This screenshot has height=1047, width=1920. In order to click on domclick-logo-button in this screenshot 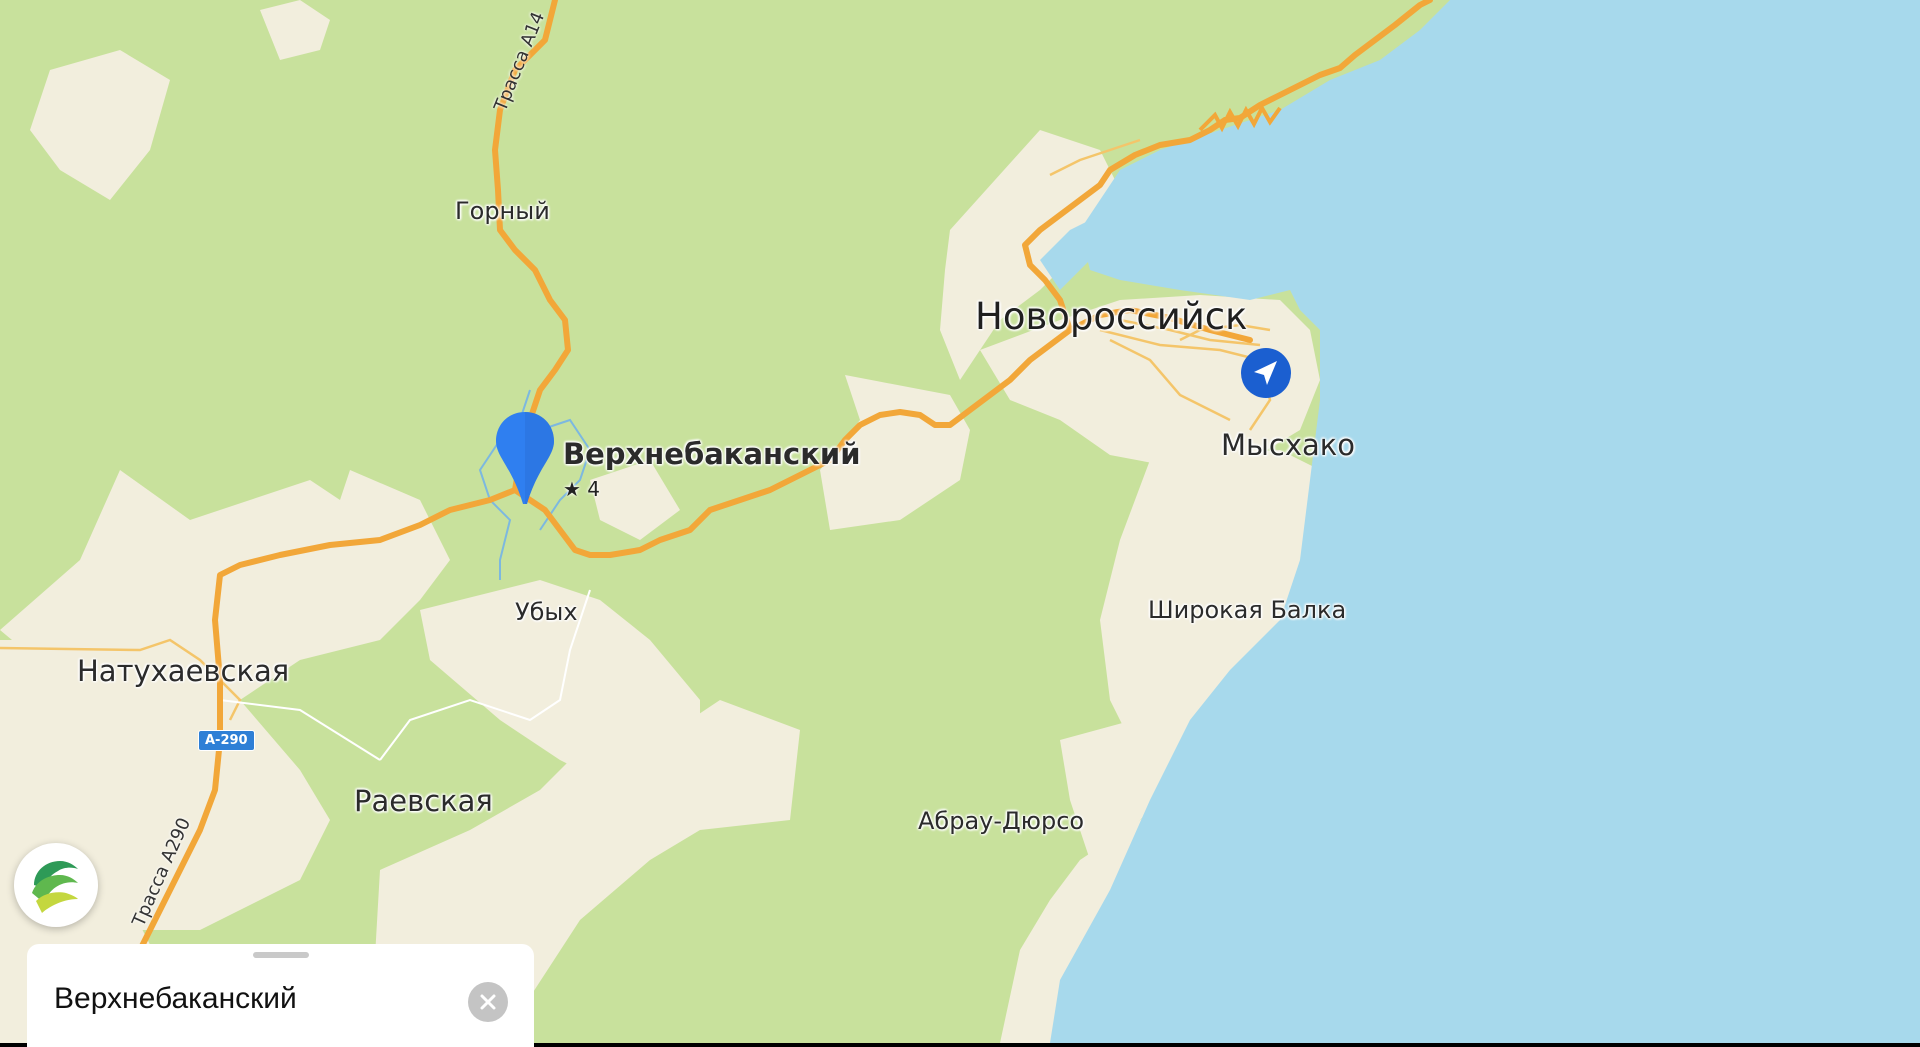, I will do `click(56, 885)`.